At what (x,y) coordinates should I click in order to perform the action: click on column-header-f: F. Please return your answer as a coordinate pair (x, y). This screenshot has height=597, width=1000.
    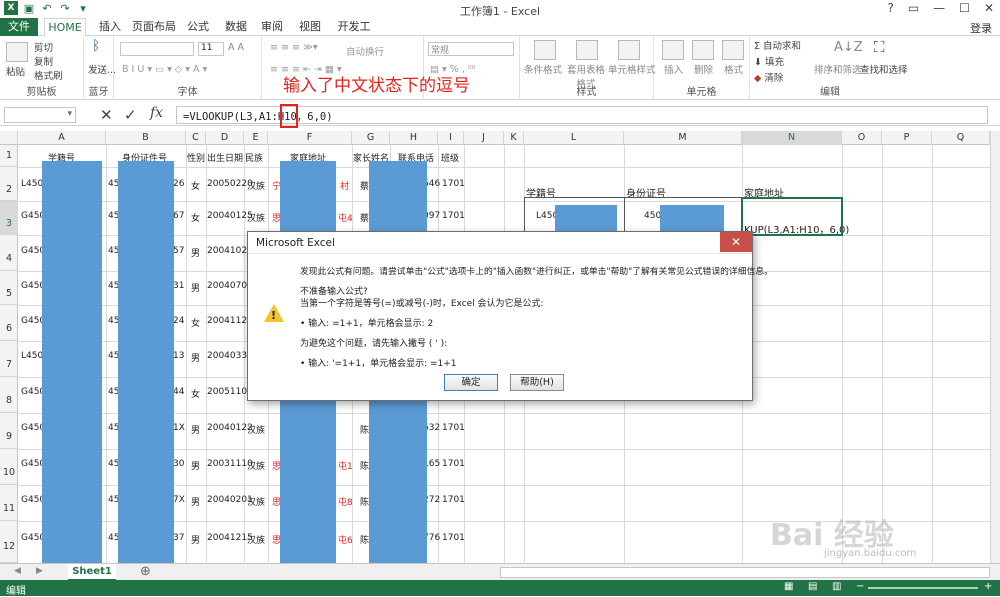
    Looking at the image, I should click on (310, 138).